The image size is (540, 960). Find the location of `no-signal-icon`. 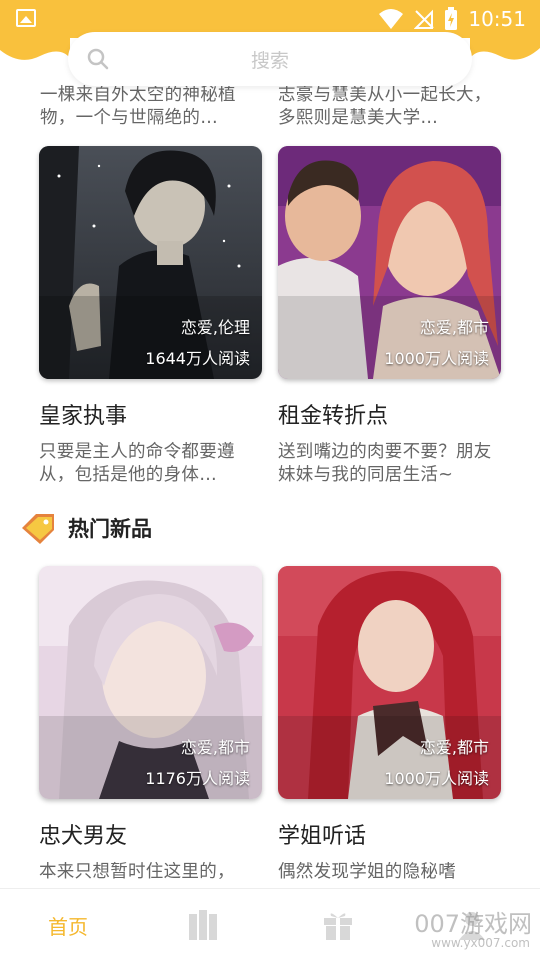

no-signal-icon is located at coordinates (424, 19).